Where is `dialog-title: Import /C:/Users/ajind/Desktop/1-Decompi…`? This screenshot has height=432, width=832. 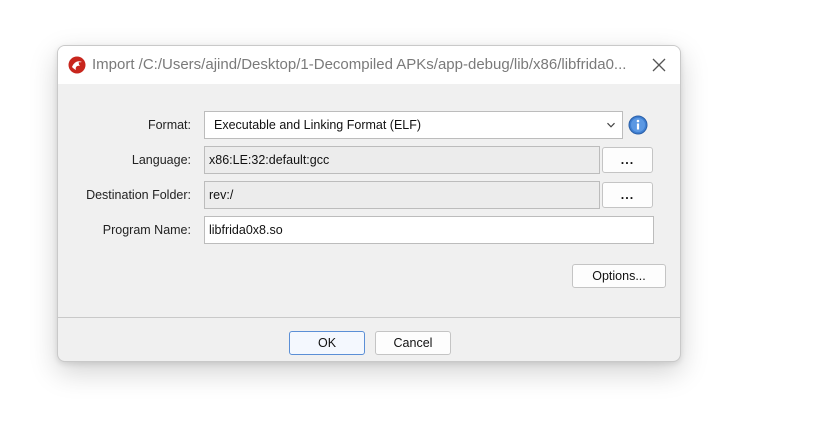 dialog-title: Import /C:/Users/ajind/Desktop/1-Decompi… is located at coordinates (359, 64).